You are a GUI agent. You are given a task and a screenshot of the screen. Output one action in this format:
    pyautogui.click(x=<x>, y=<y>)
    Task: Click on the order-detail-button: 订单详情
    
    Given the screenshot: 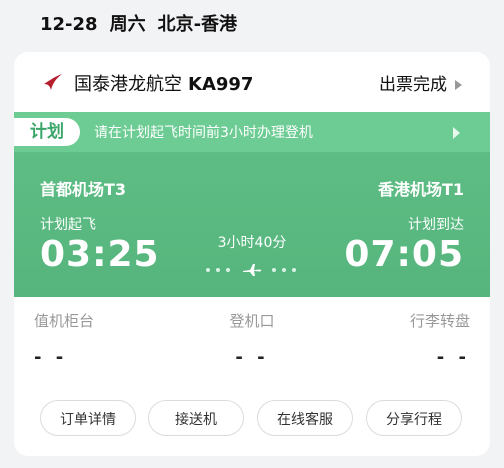 What is the action you would take?
    pyautogui.click(x=88, y=418)
    